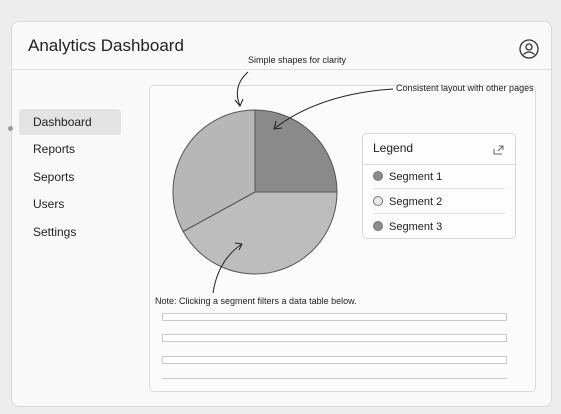 The image size is (561, 414). I want to click on legend-label: Segment 1, so click(416, 177).